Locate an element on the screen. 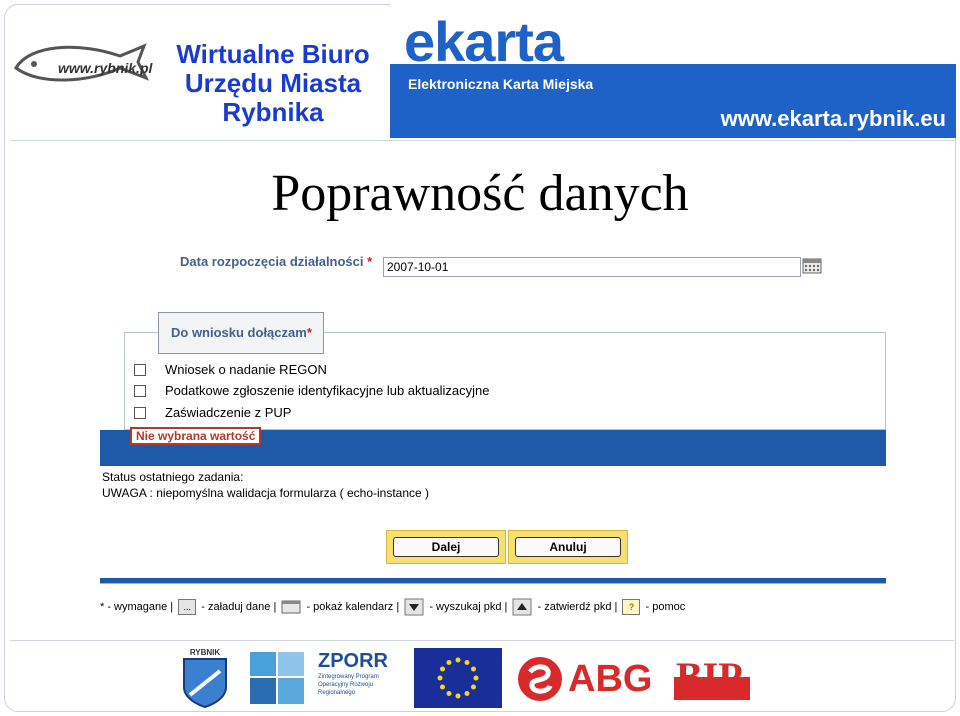  validation-error: Nie wybrana wartość is located at coordinates (196, 436).